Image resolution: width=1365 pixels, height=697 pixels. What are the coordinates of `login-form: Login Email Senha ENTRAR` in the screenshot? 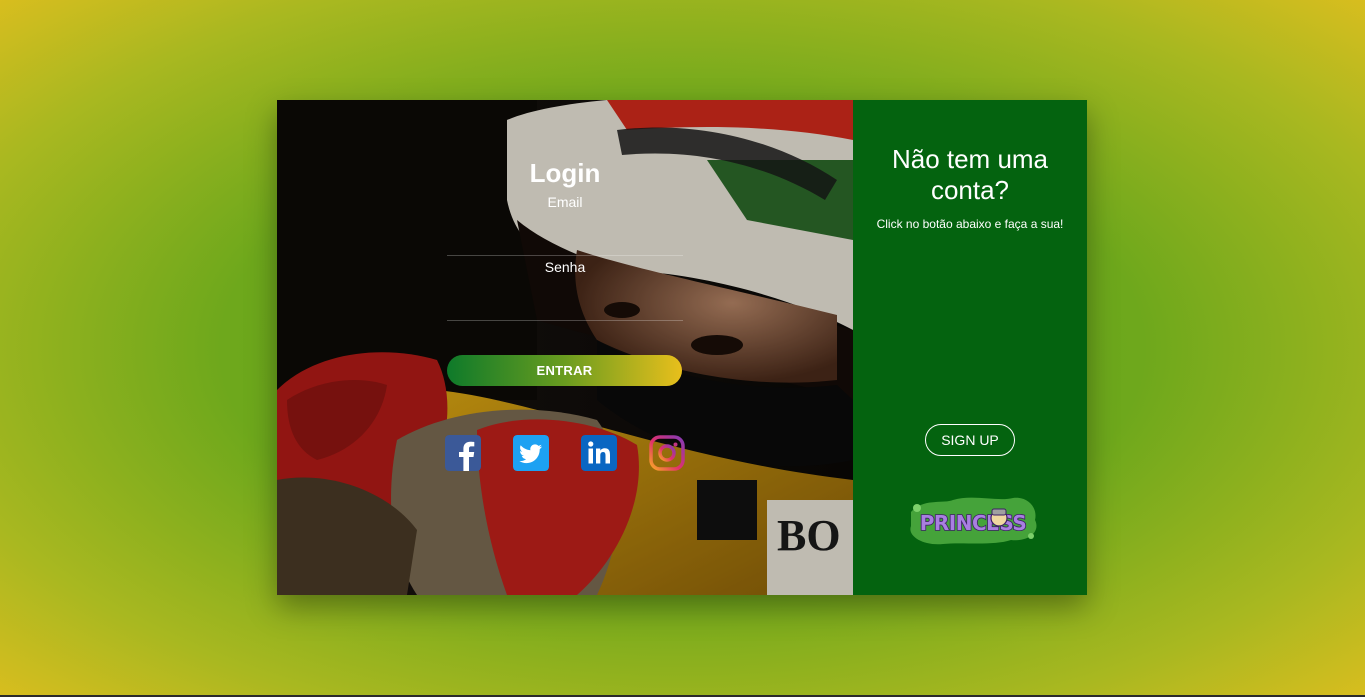 It's located at (565, 270).